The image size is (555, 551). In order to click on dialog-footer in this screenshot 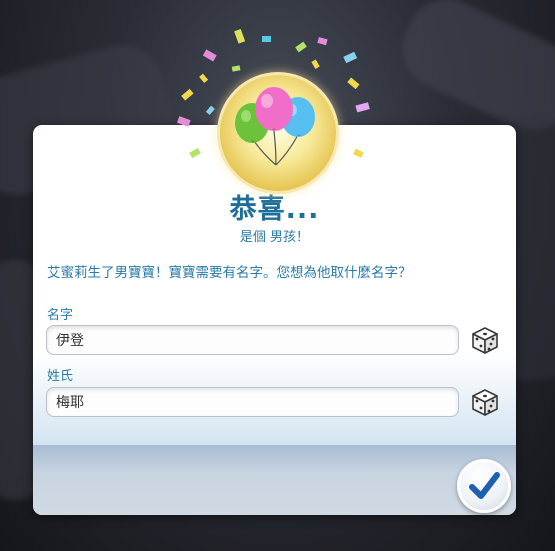, I will do `click(274, 480)`.